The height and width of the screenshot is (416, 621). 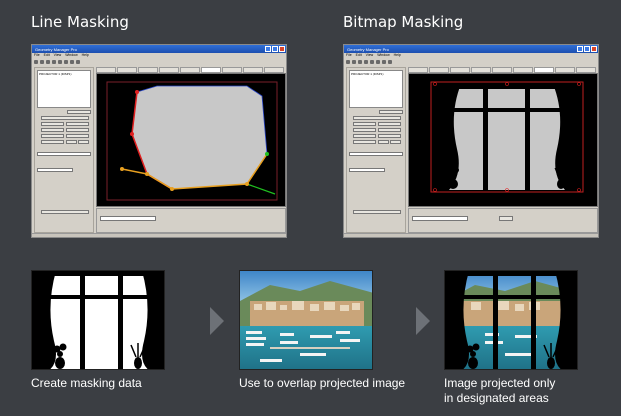 I want to click on caption-image-projected-line2: in designated areas, so click(x=496, y=398).